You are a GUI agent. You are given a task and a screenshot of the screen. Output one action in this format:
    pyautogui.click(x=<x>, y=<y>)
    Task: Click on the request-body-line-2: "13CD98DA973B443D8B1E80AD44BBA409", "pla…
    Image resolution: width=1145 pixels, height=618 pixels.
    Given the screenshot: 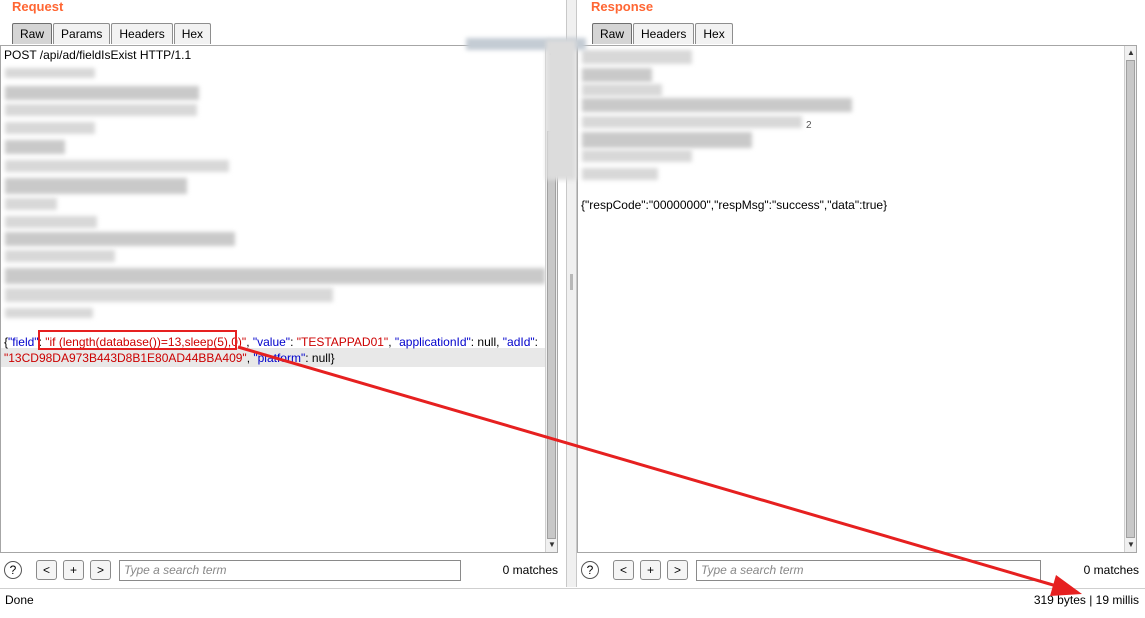 What is the action you would take?
    pyautogui.click(x=169, y=358)
    